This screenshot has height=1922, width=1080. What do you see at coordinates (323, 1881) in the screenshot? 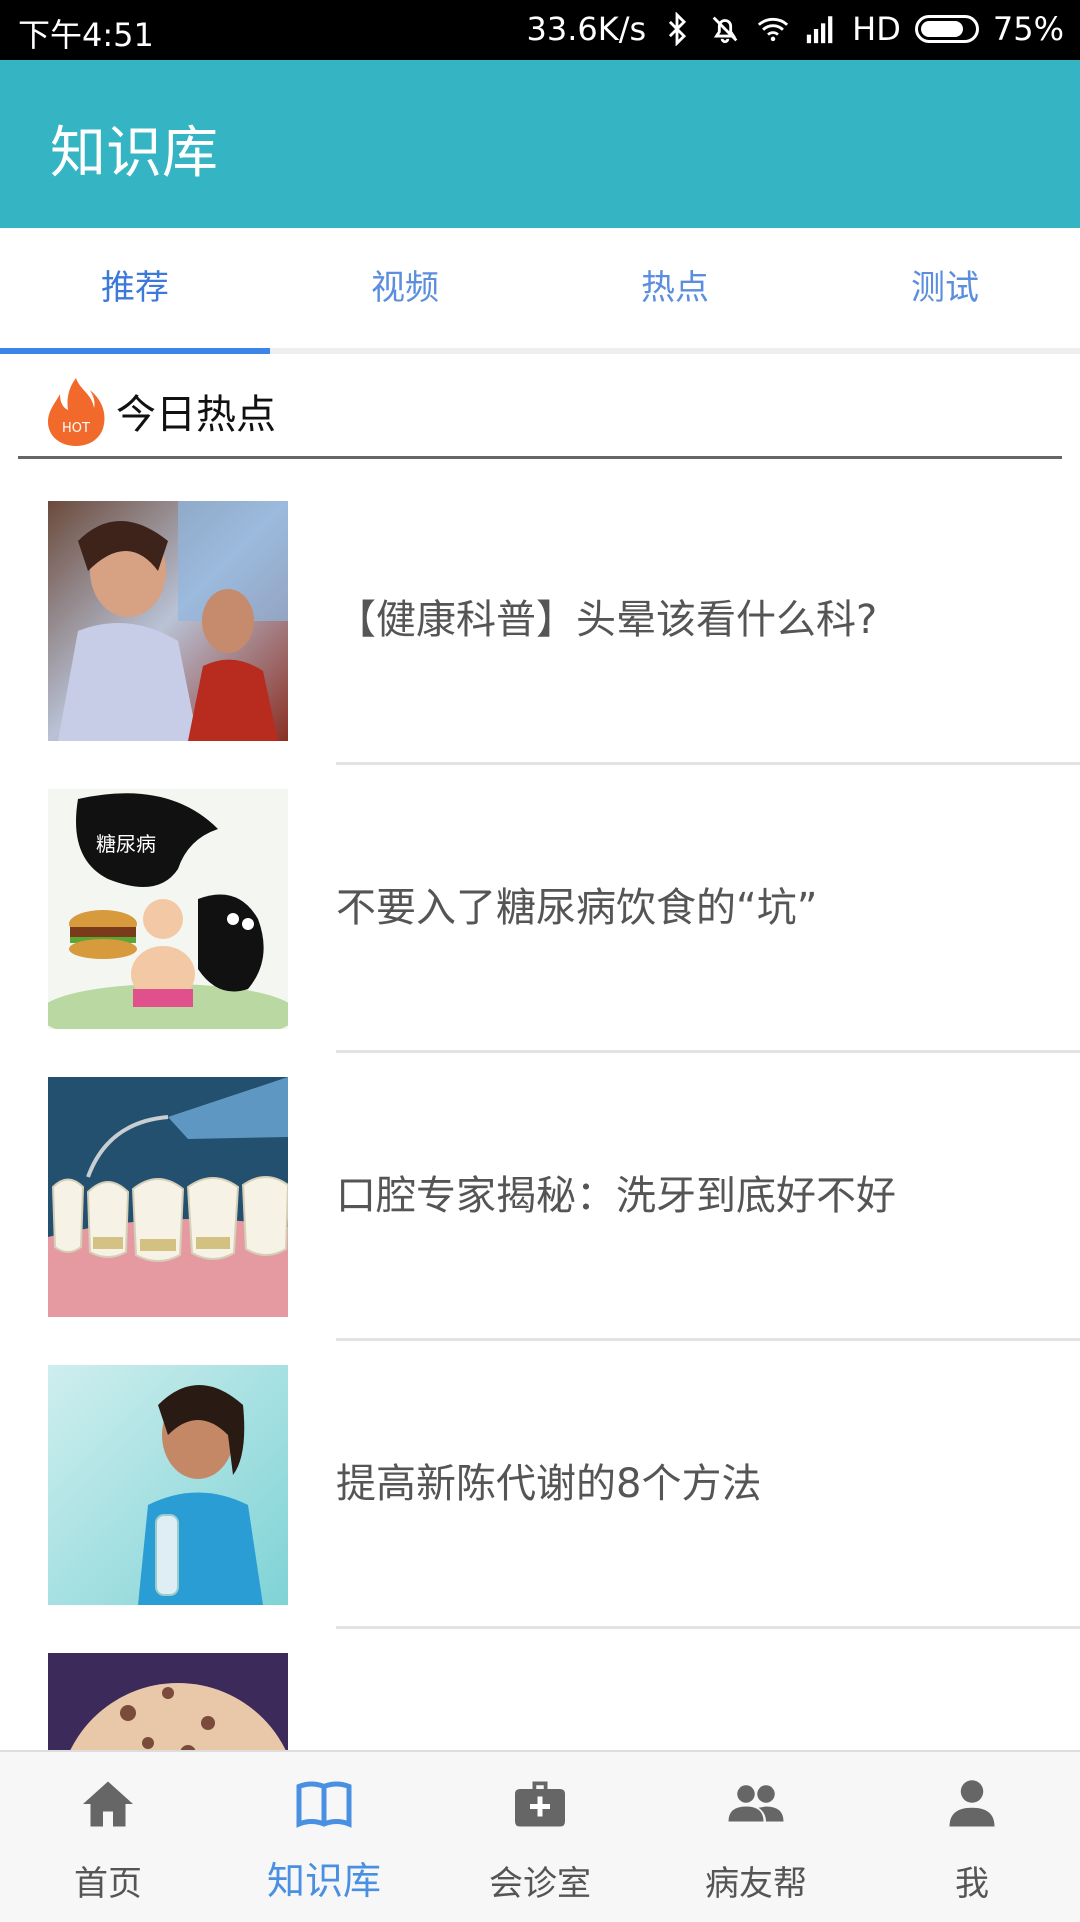
I see `nav-label: 知识库` at bounding box center [323, 1881].